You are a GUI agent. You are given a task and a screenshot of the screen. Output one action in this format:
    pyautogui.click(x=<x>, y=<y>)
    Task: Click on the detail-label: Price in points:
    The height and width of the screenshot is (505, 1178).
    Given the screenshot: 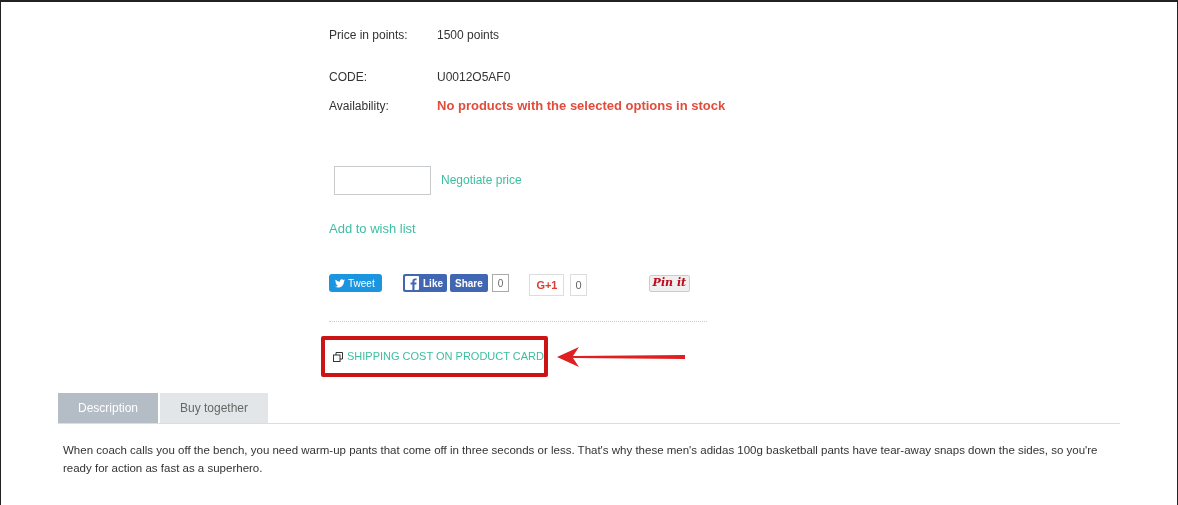 What is the action you would take?
    pyautogui.click(x=369, y=35)
    